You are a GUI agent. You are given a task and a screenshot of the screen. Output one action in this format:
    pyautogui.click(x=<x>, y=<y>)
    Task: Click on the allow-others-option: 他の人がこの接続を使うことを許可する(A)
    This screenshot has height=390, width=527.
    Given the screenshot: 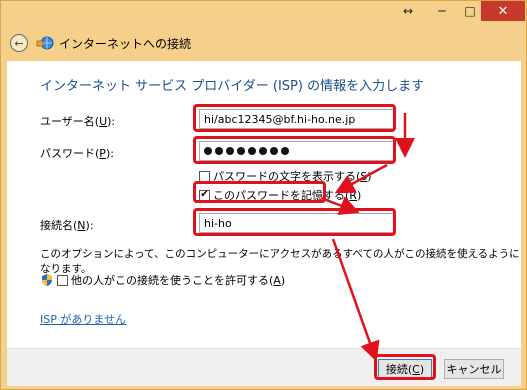 What is the action you would take?
    pyautogui.click(x=162, y=280)
    